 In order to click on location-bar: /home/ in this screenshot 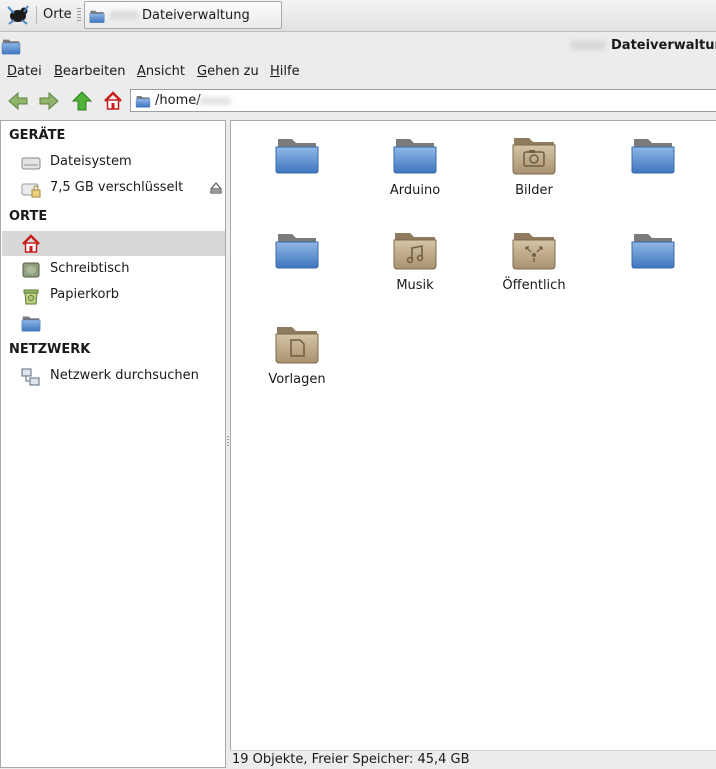, I will do `click(423, 100)`.